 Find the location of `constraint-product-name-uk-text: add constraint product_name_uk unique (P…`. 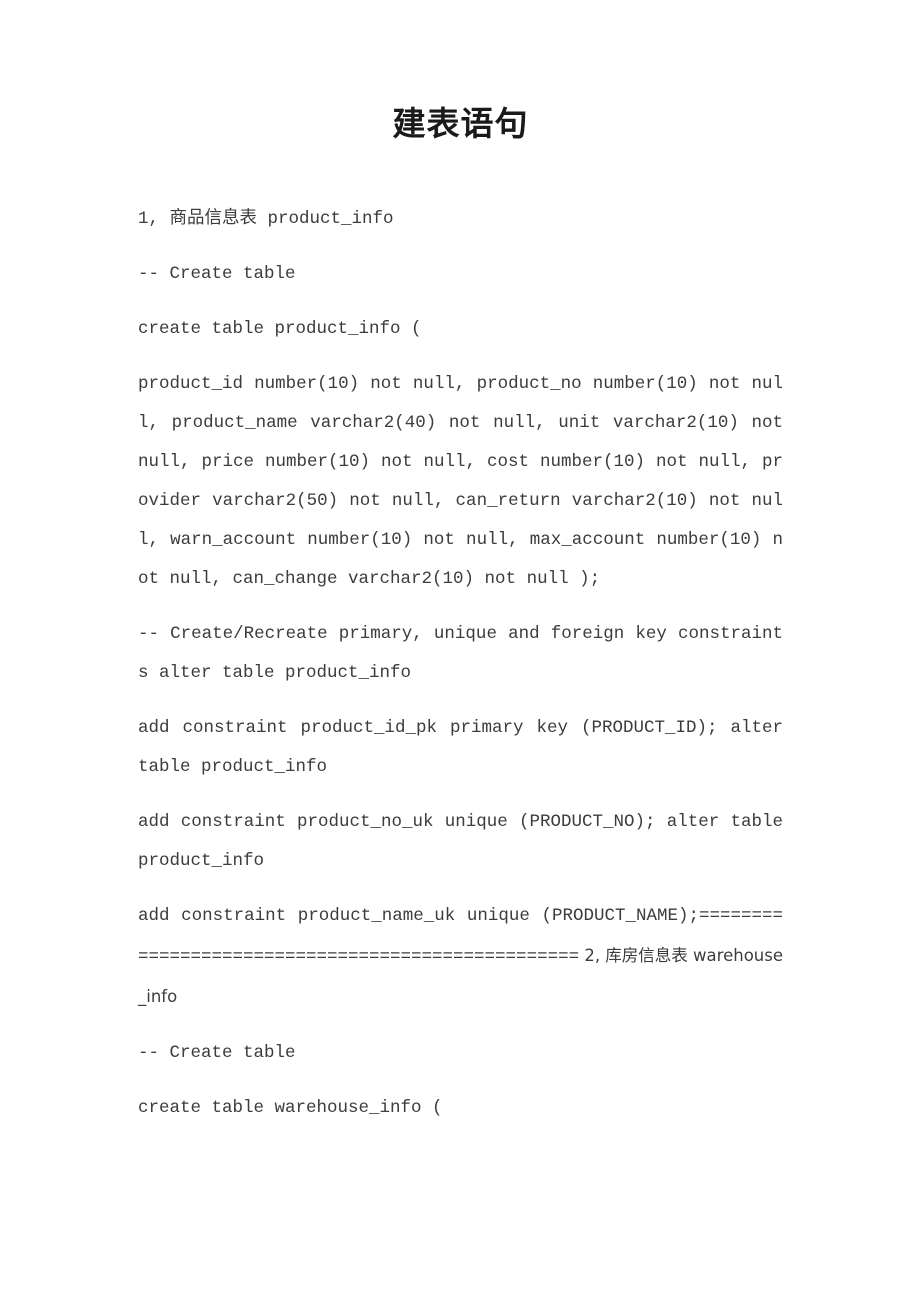

constraint-product-name-uk-text: add constraint product_name_uk unique (P… is located at coordinates (418, 916).